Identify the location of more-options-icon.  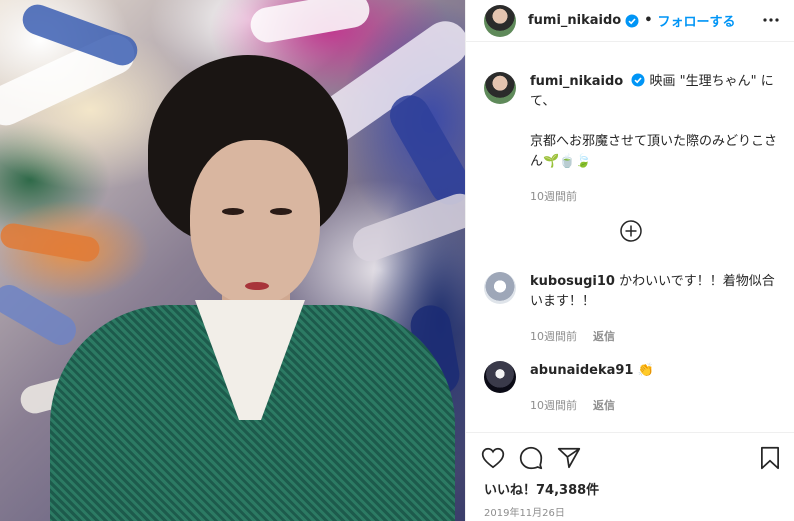
(771, 20).